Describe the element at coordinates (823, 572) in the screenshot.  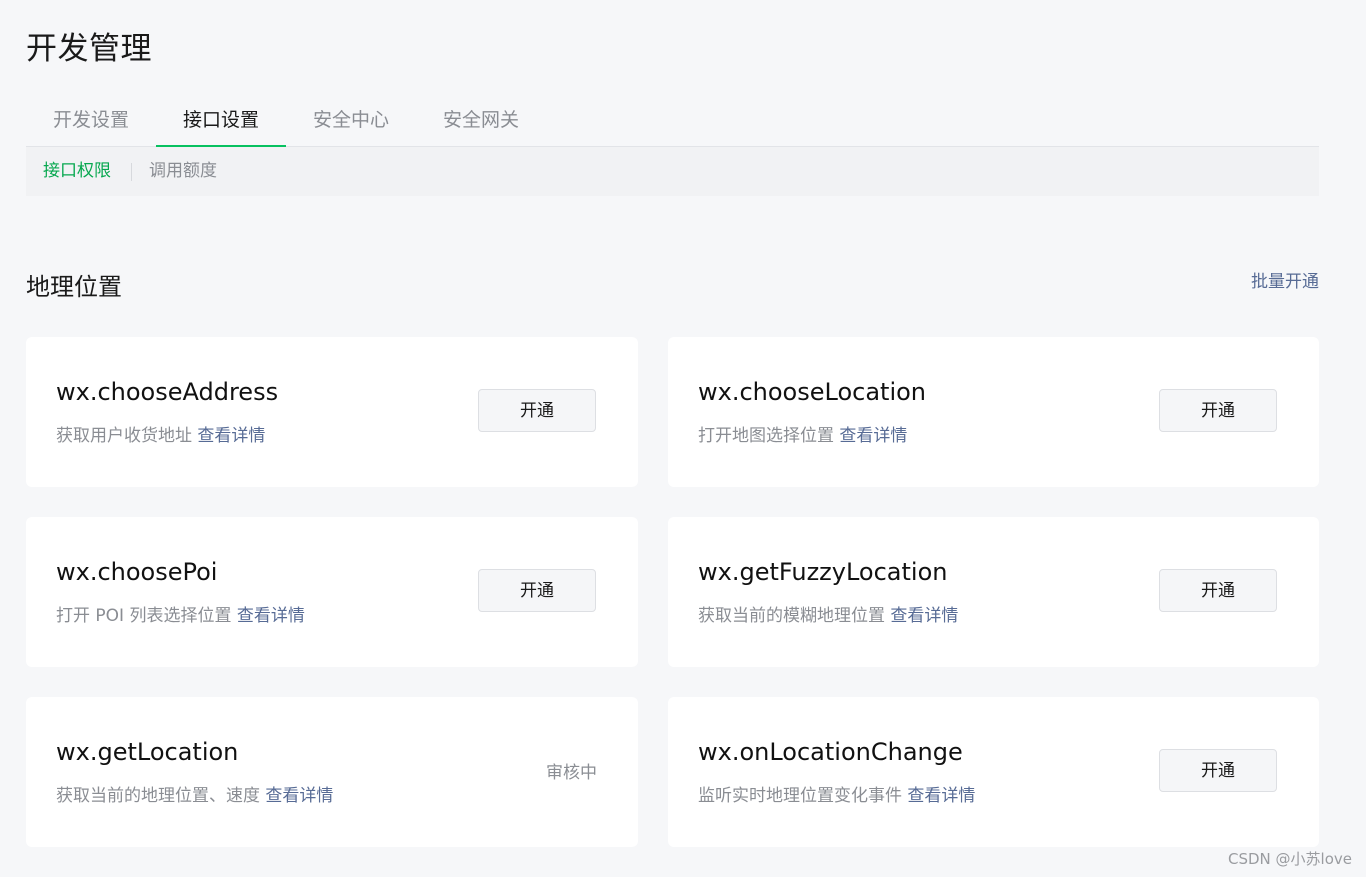
I see `api-name: wx.getFuzzyLocation` at that location.